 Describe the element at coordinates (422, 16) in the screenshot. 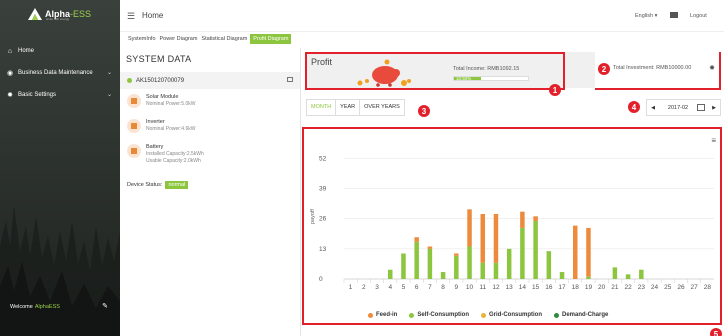

I see `top-header: ☰ Home English ▾ Logout` at that location.